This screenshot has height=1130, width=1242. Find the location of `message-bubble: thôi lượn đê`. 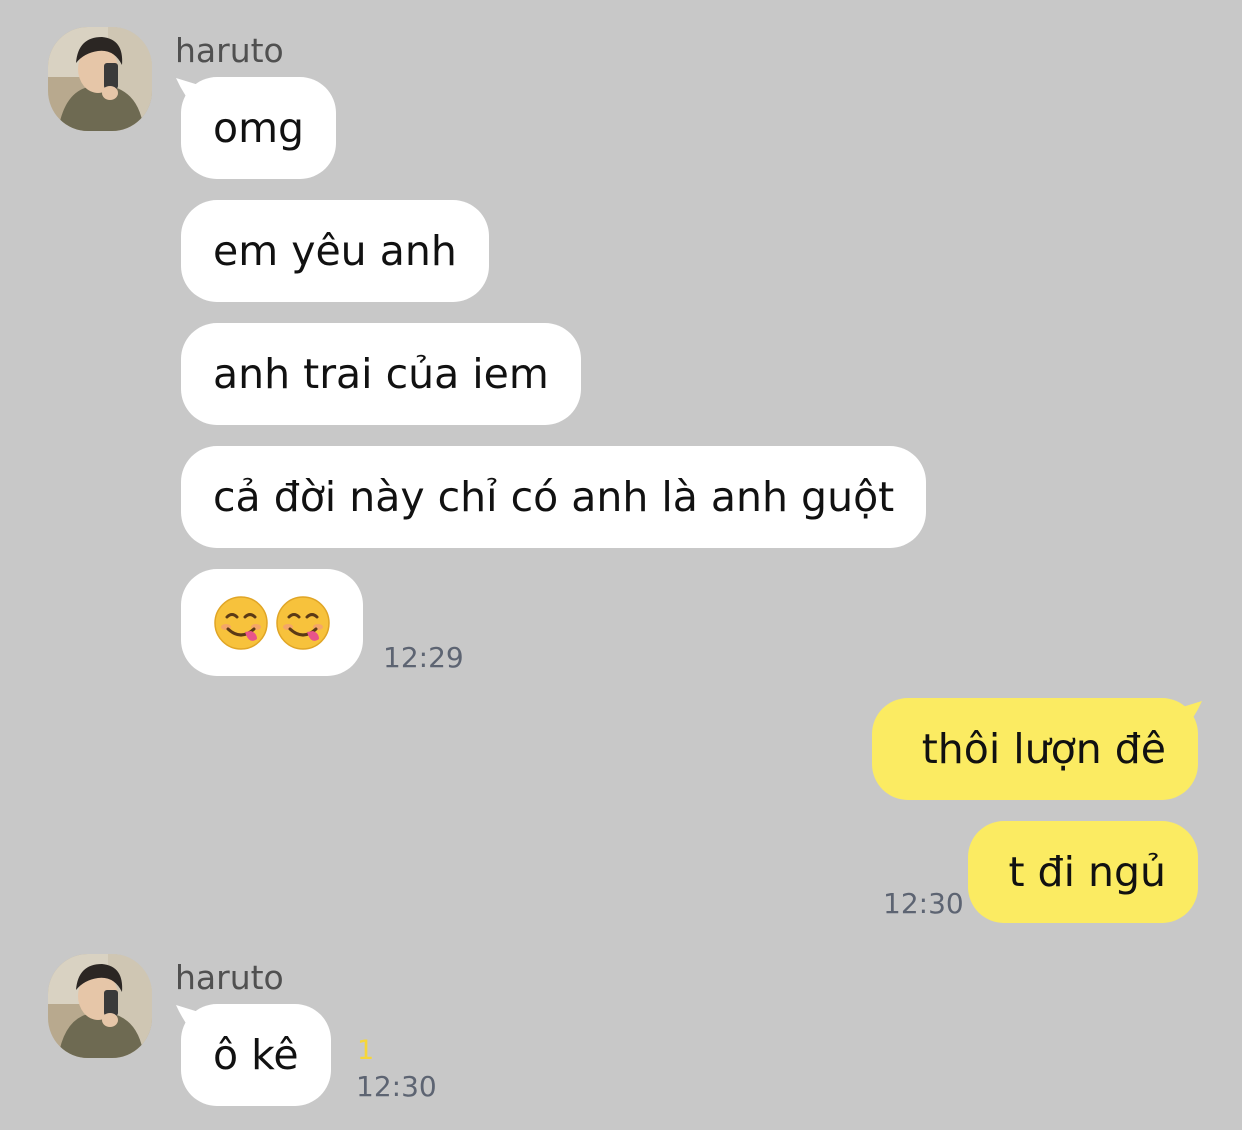

message-bubble: thôi lượn đê is located at coordinates (1035, 749).